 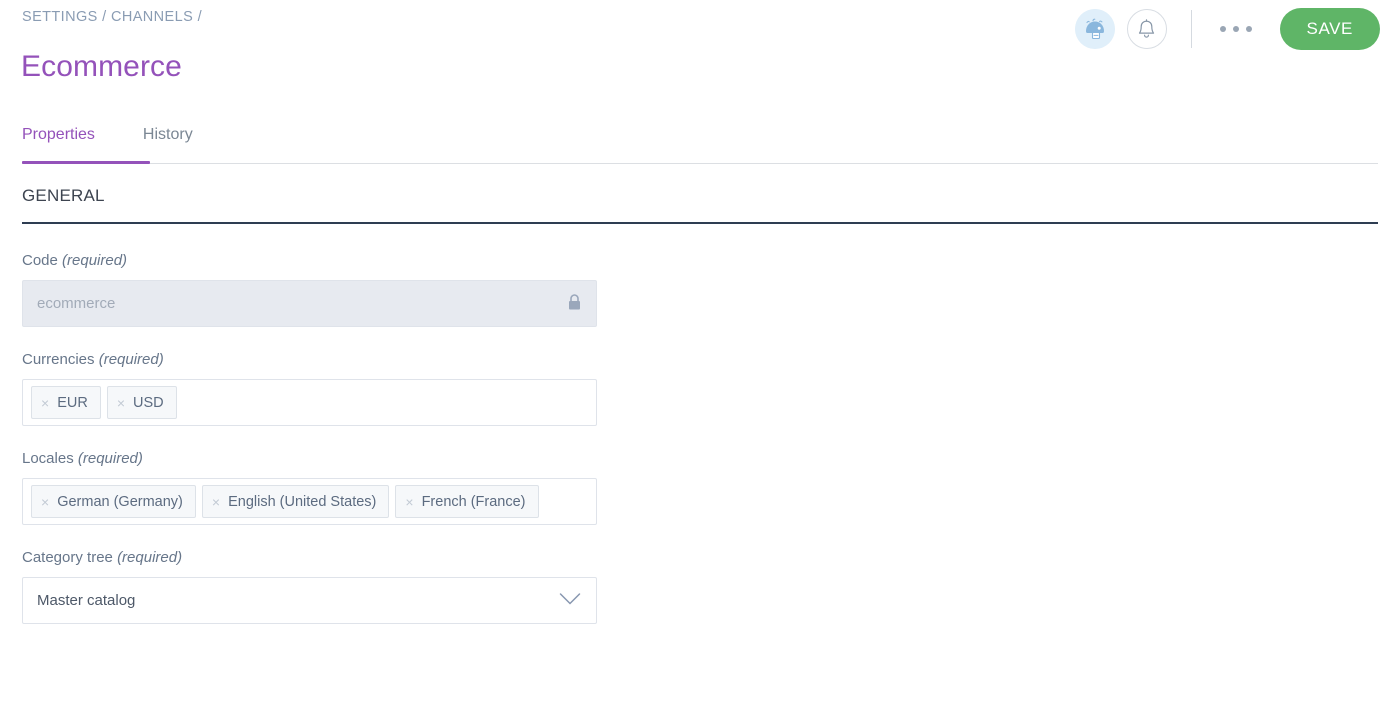 I want to click on avatar, so click(x=1094, y=29).